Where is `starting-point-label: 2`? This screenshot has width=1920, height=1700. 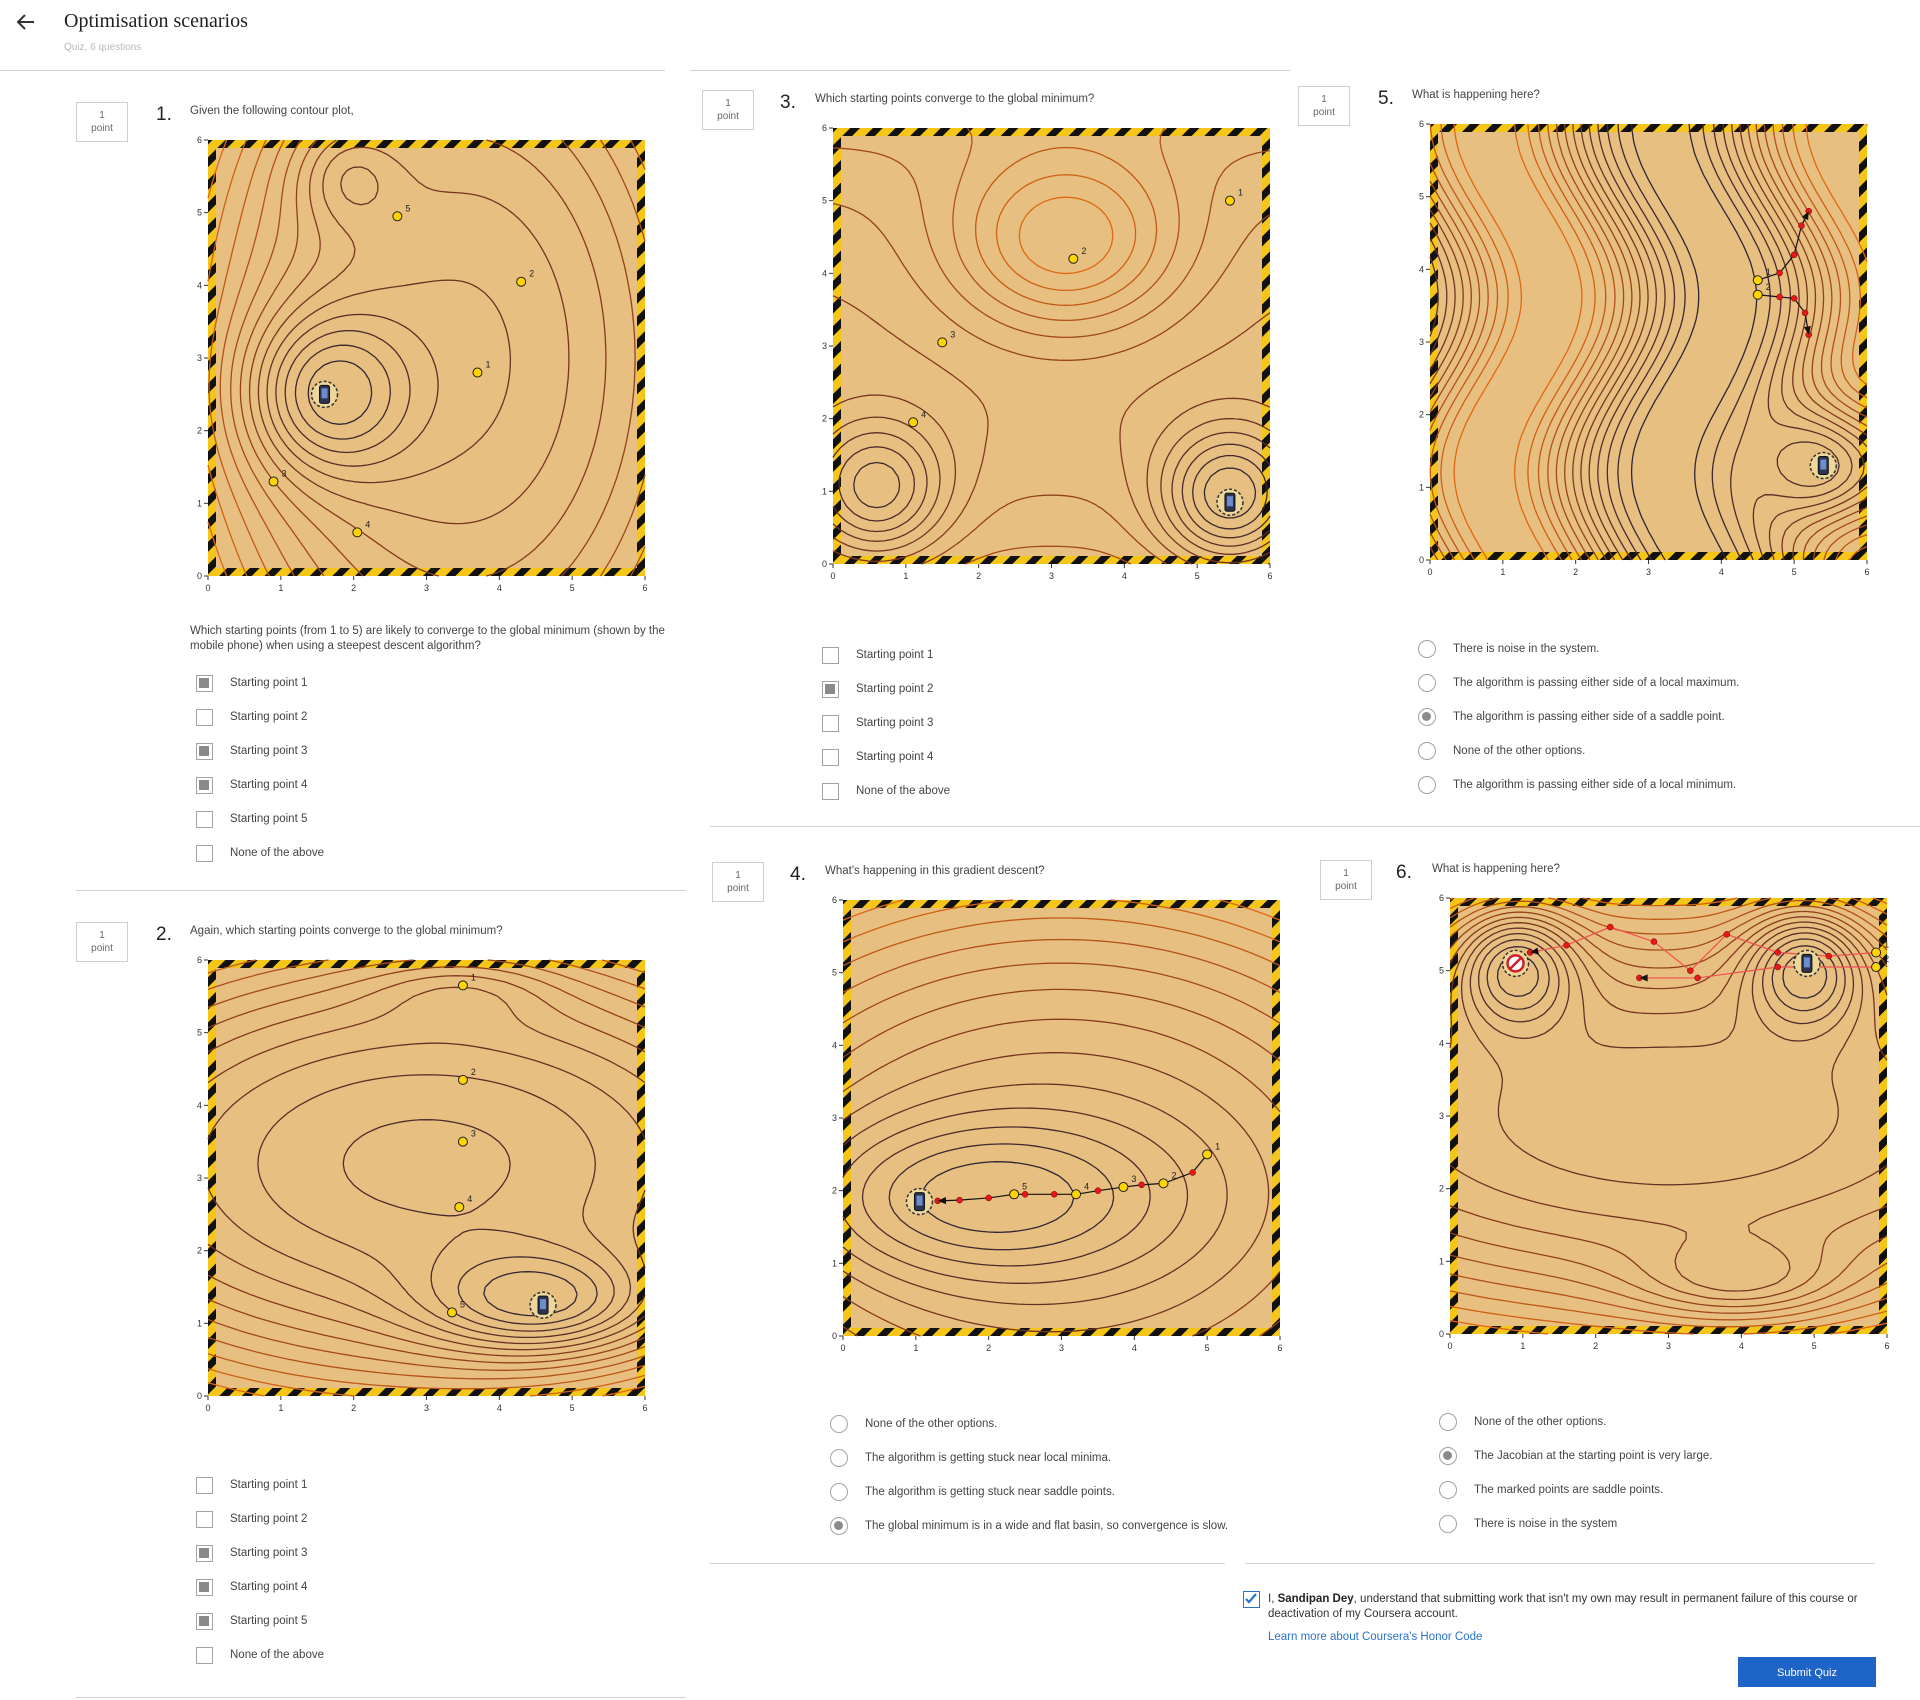 starting-point-label: 2 is located at coordinates (1173, 1175).